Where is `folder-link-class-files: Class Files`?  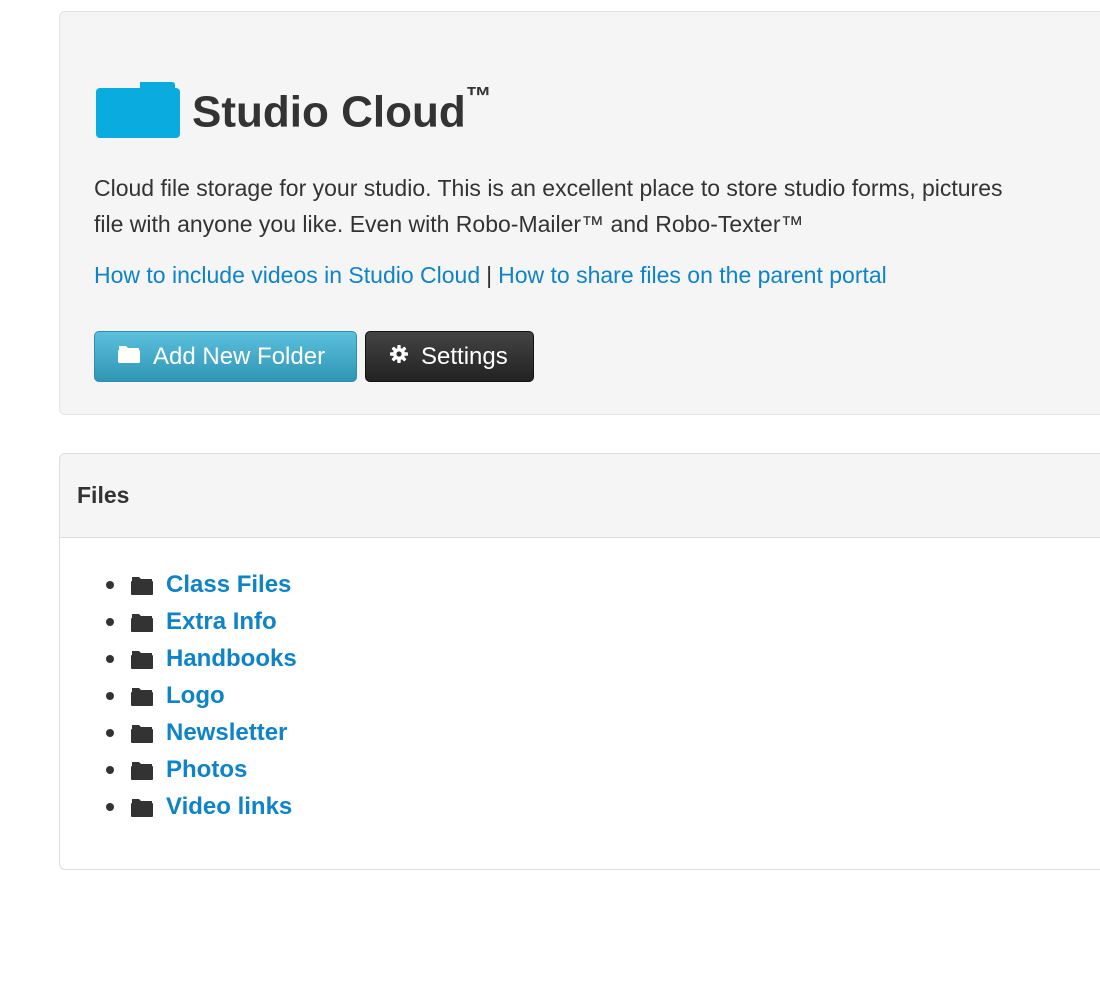
folder-link-class-files: Class Files is located at coordinates (228, 585).